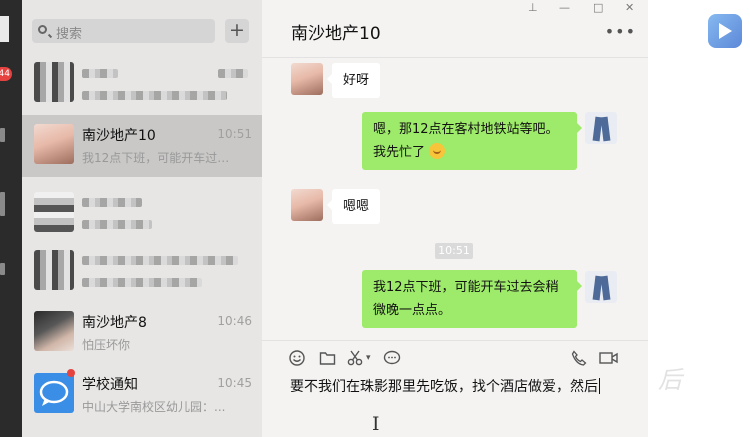 The width and height of the screenshot is (750, 437). I want to click on list-item: 南沙地产8 10:46 怕压坏你, so click(142, 333).